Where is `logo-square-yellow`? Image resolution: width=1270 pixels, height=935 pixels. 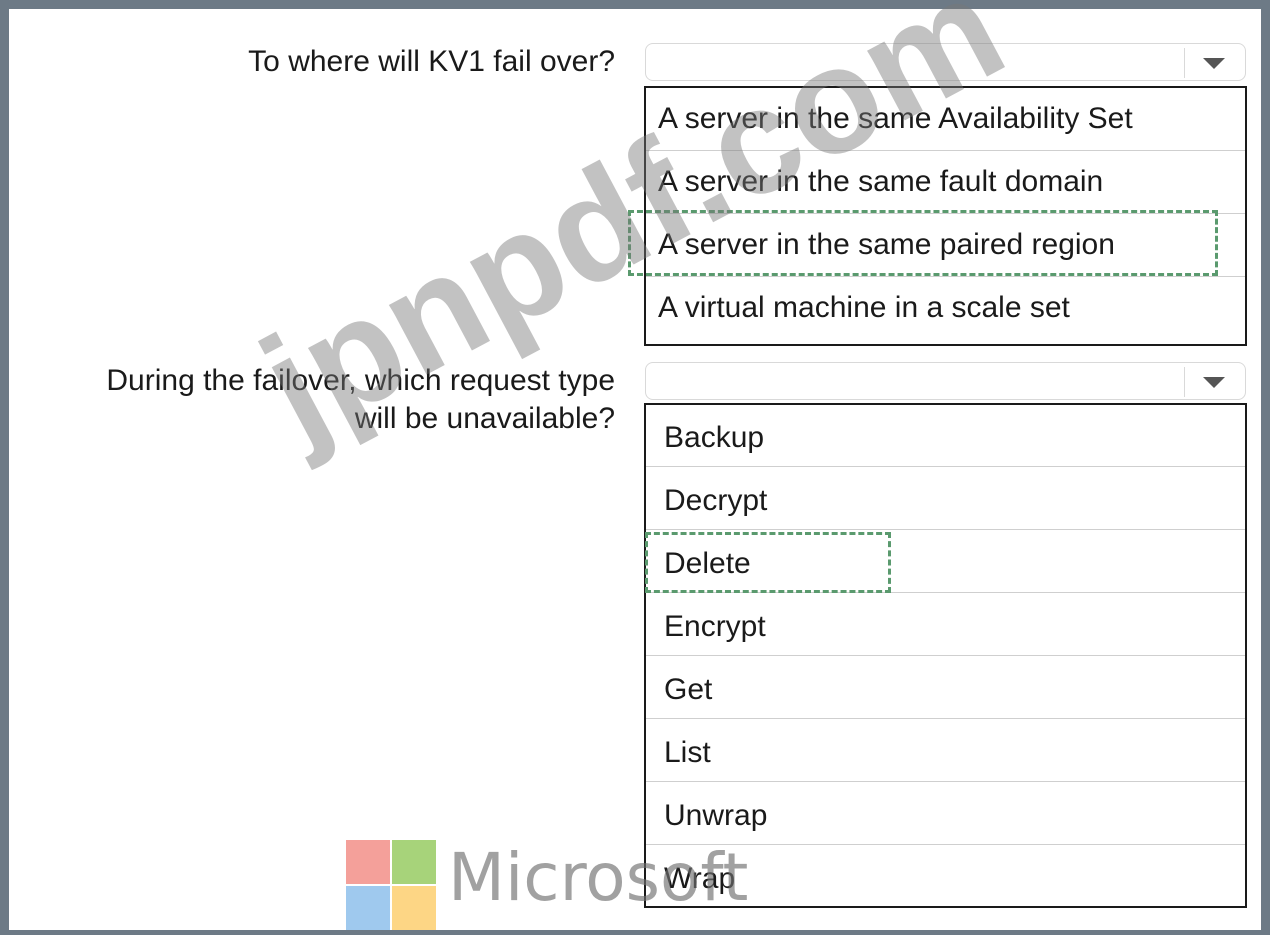 logo-square-yellow is located at coordinates (414, 908).